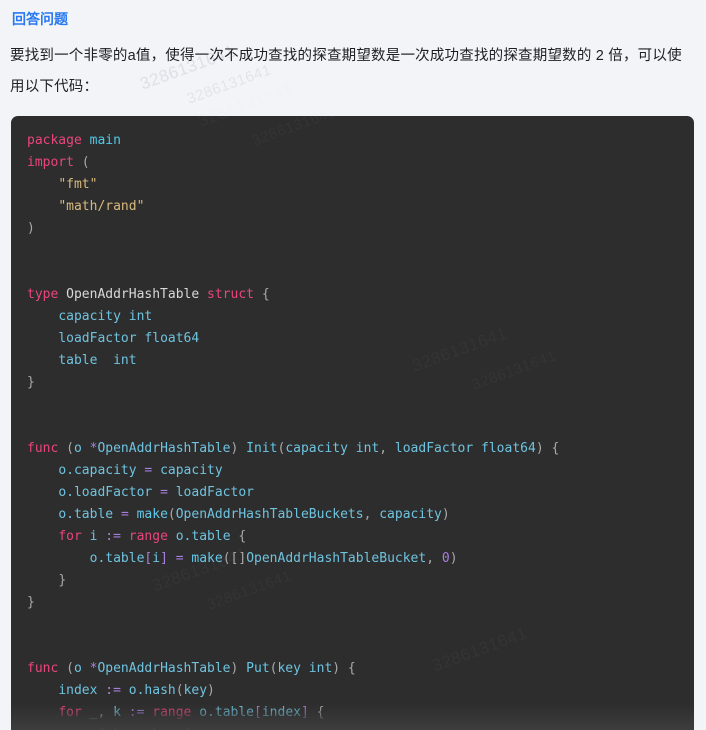 The image size is (706, 730). I want to click on question-header: 回答问题, so click(353, 14).